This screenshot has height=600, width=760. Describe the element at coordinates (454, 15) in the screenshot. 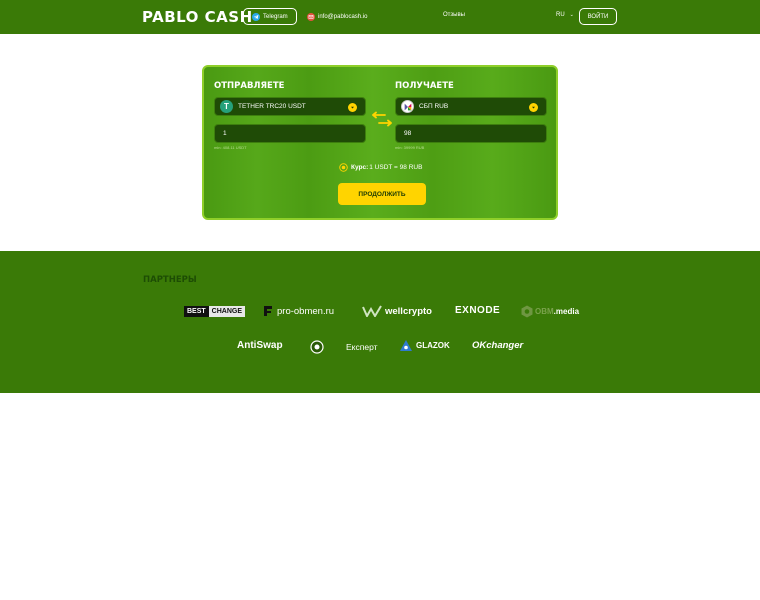

I see `nav-reviews-link: Отзывы` at that location.